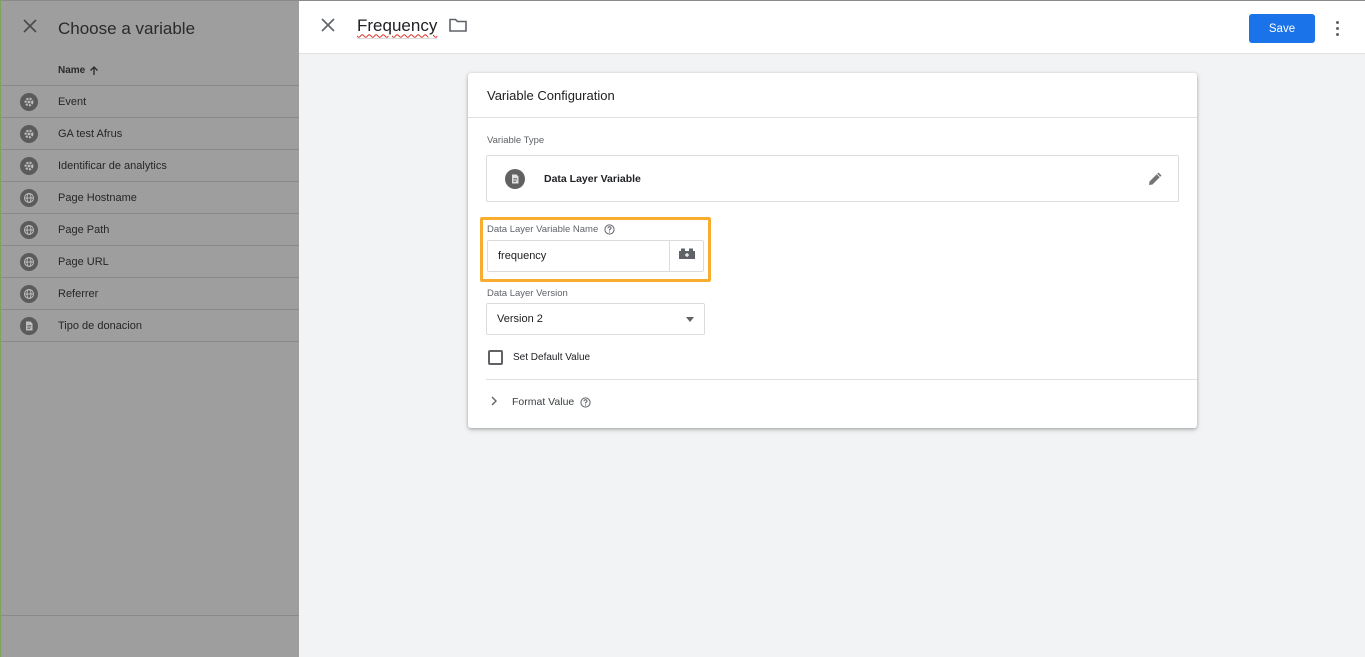  What do you see at coordinates (495, 357) in the screenshot?
I see `set-default-value-checkbox` at bounding box center [495, 357].